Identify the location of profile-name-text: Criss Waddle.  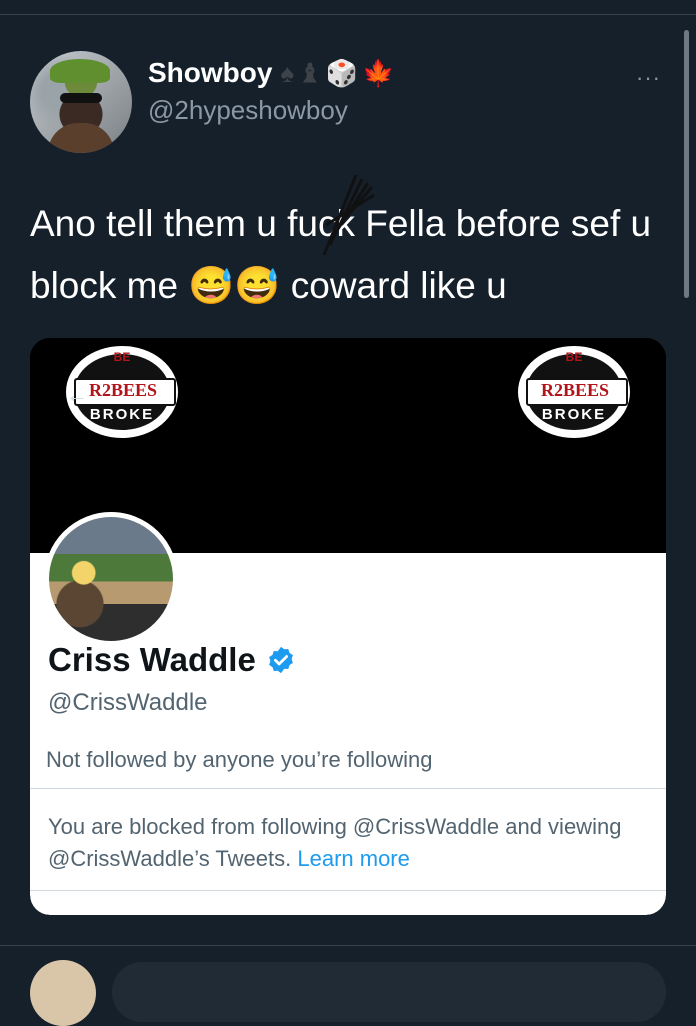
(152, 659).